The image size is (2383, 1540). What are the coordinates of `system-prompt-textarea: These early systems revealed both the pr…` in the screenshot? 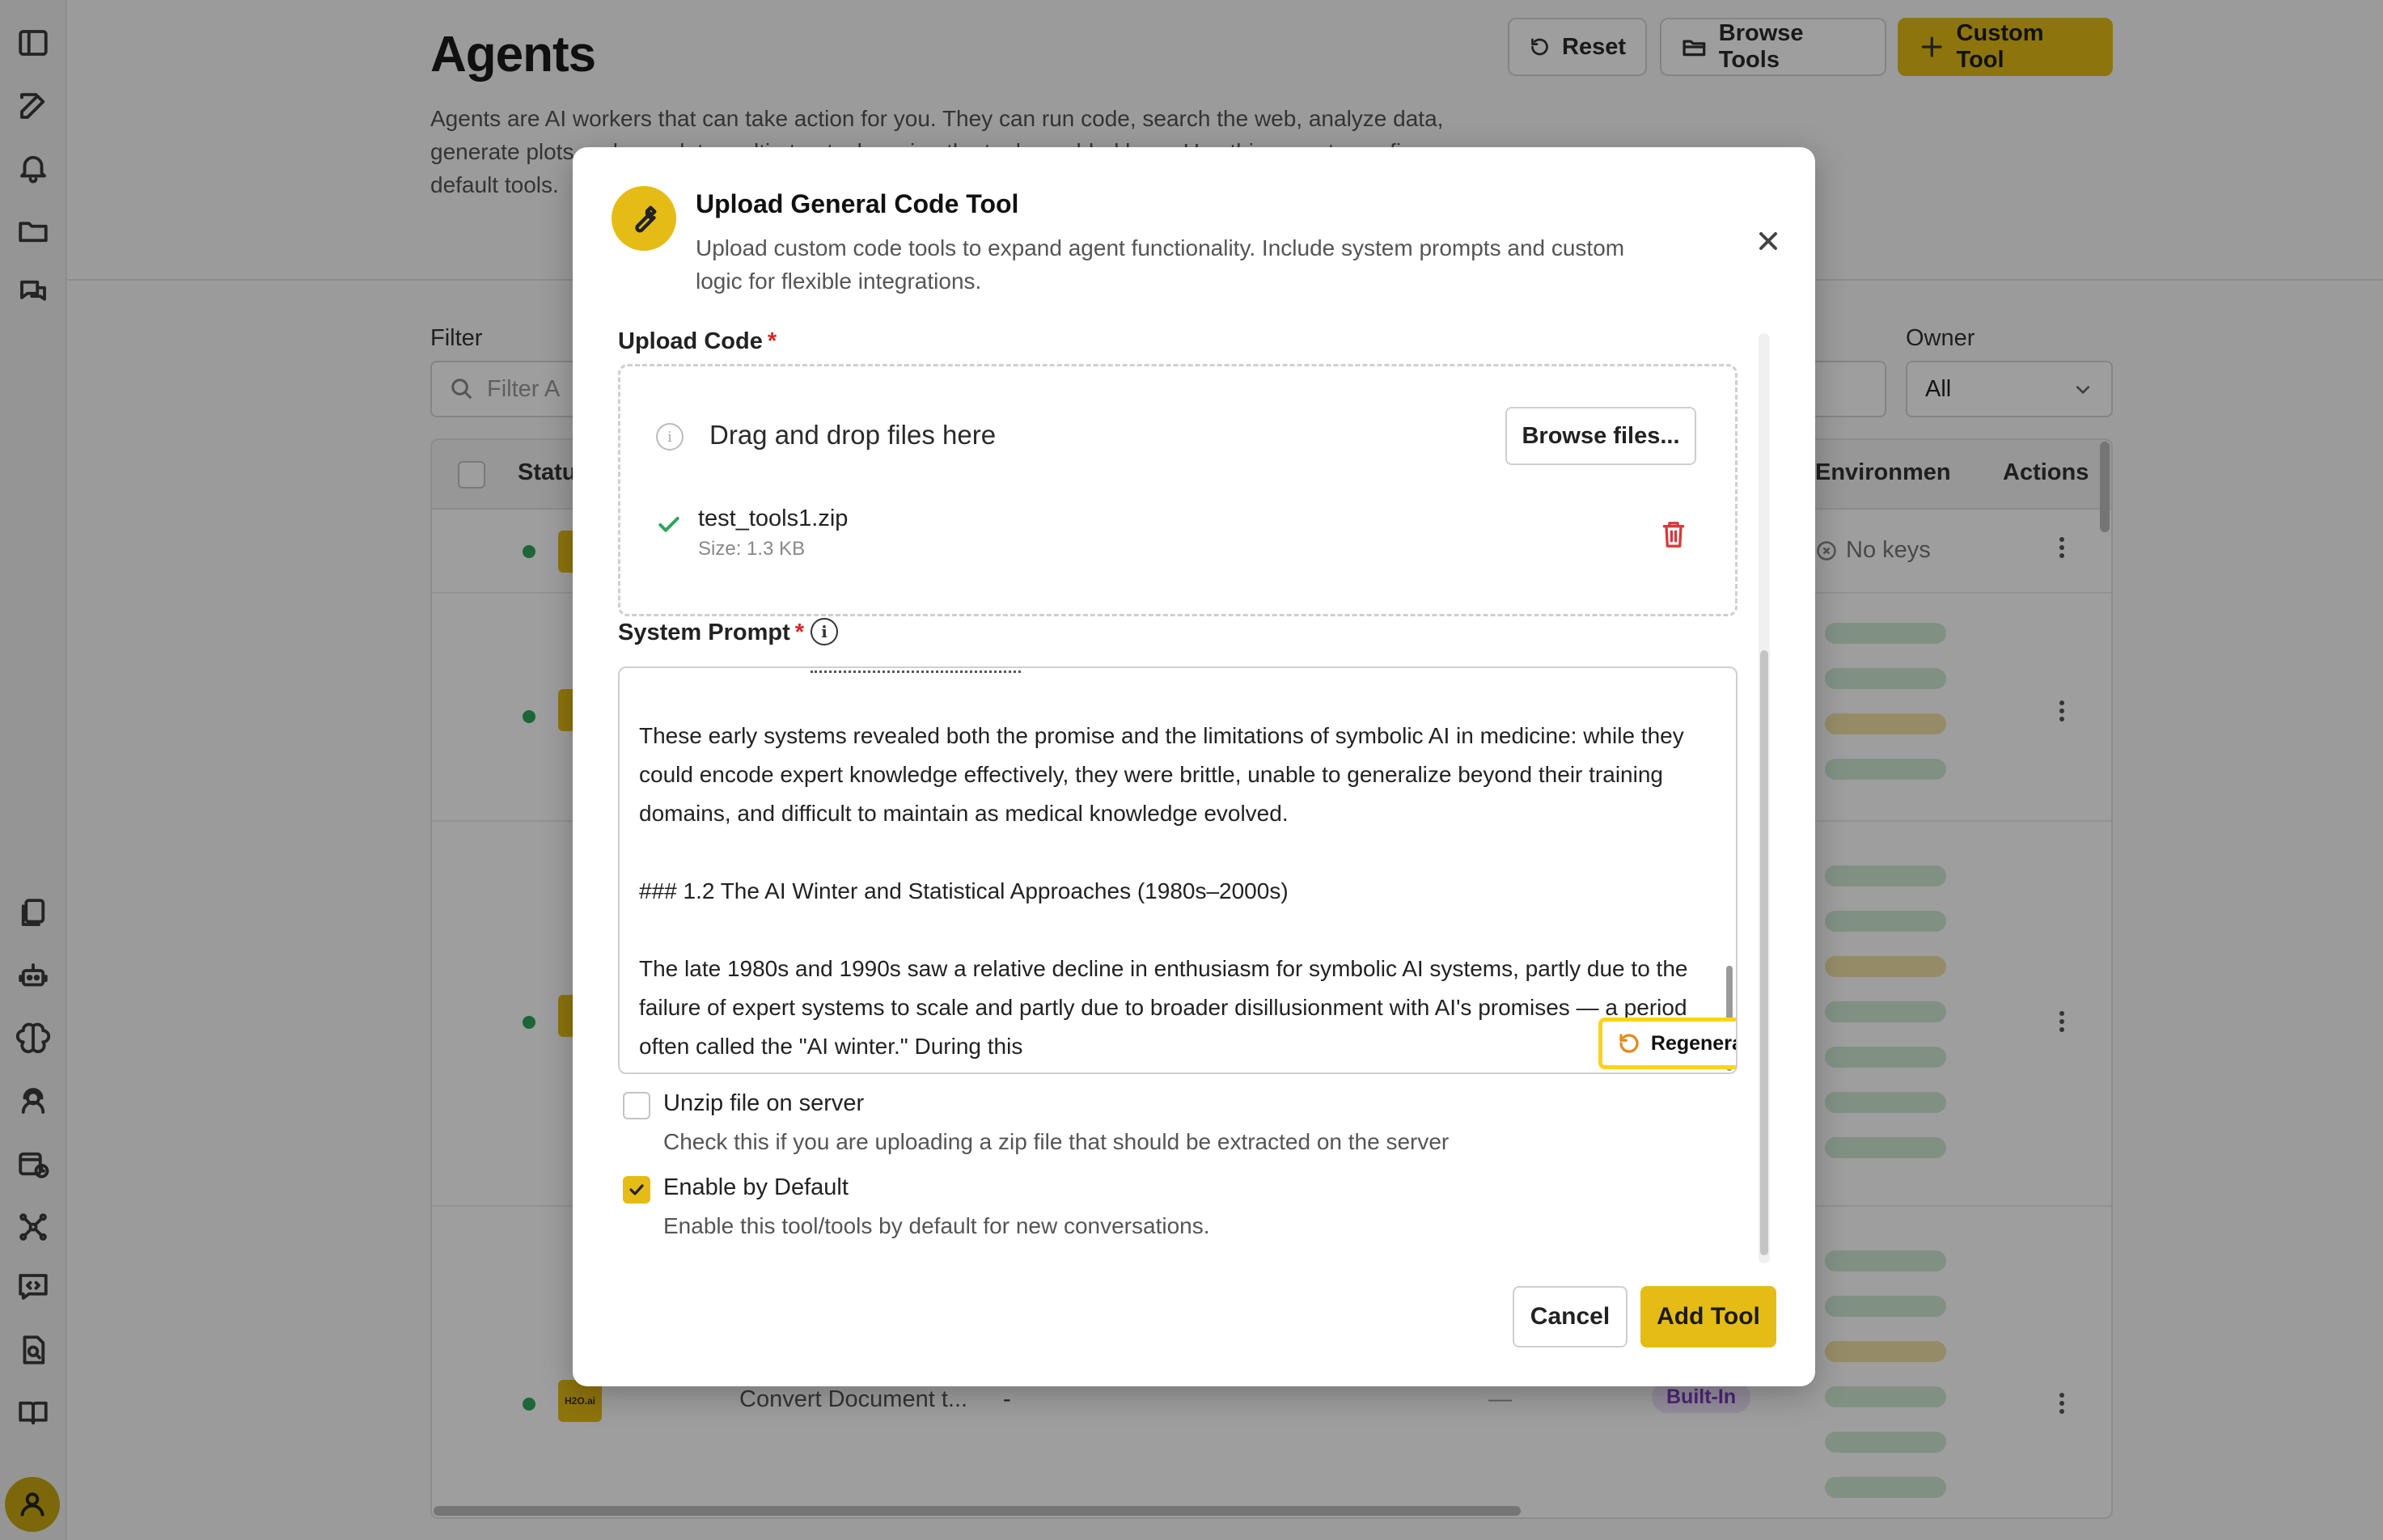 It's located at (1178, 870).